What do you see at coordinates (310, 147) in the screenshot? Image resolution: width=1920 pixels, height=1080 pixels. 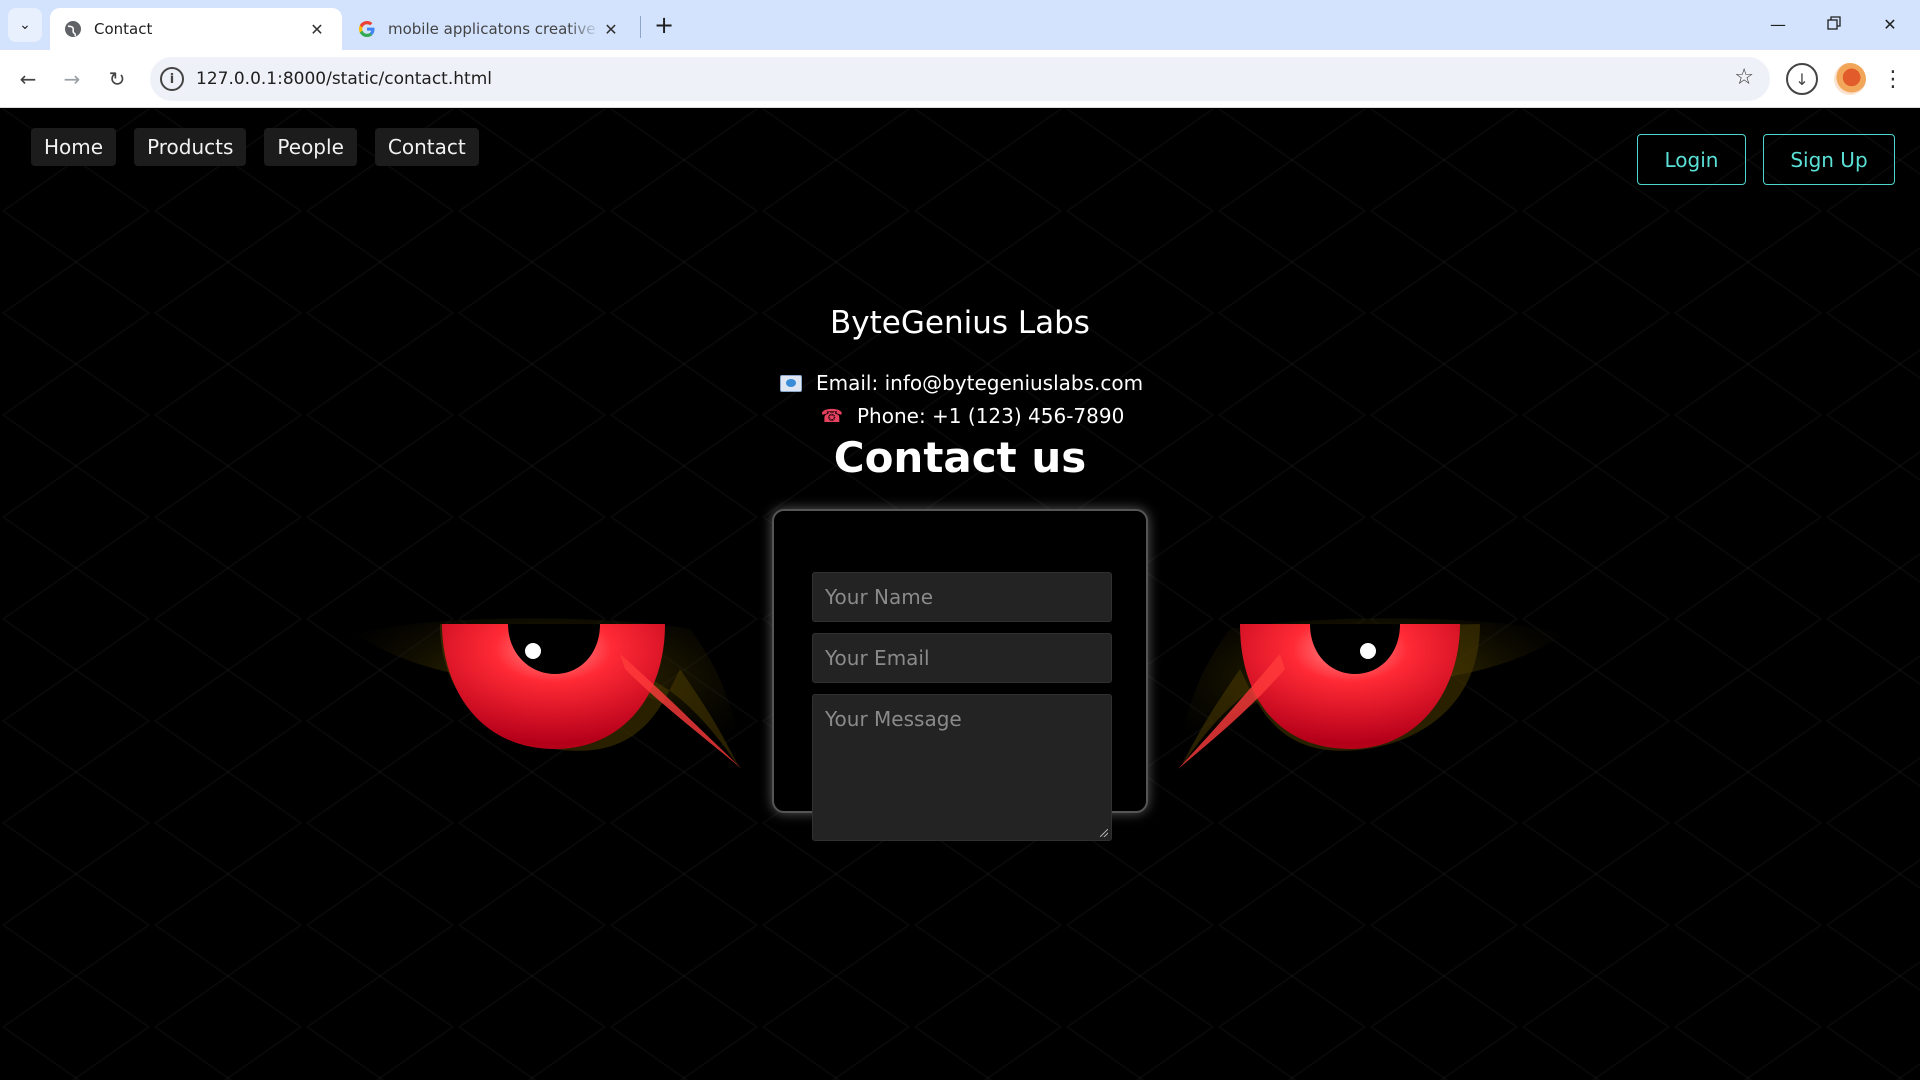 I see `nav-people: People` at bounding box center [310, 147].